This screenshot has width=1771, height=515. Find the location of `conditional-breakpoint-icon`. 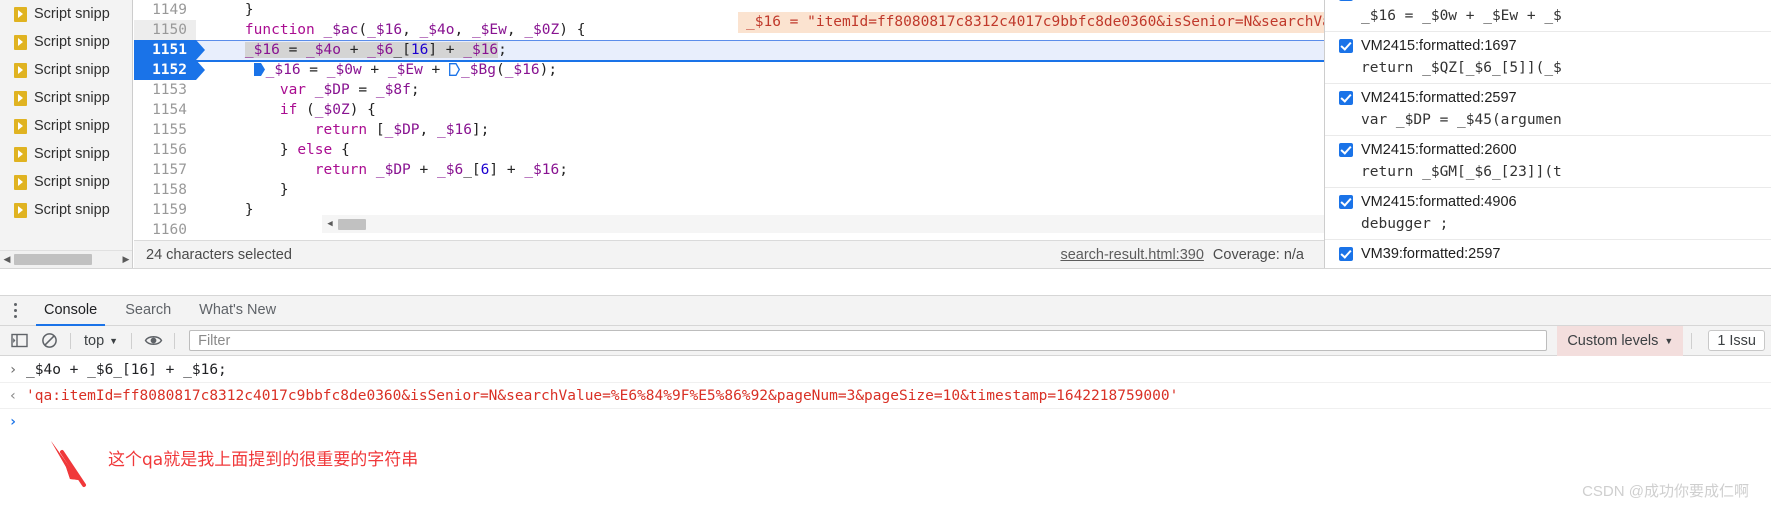

conditional-breakpoint-icon is located at coordinates (455, 69).